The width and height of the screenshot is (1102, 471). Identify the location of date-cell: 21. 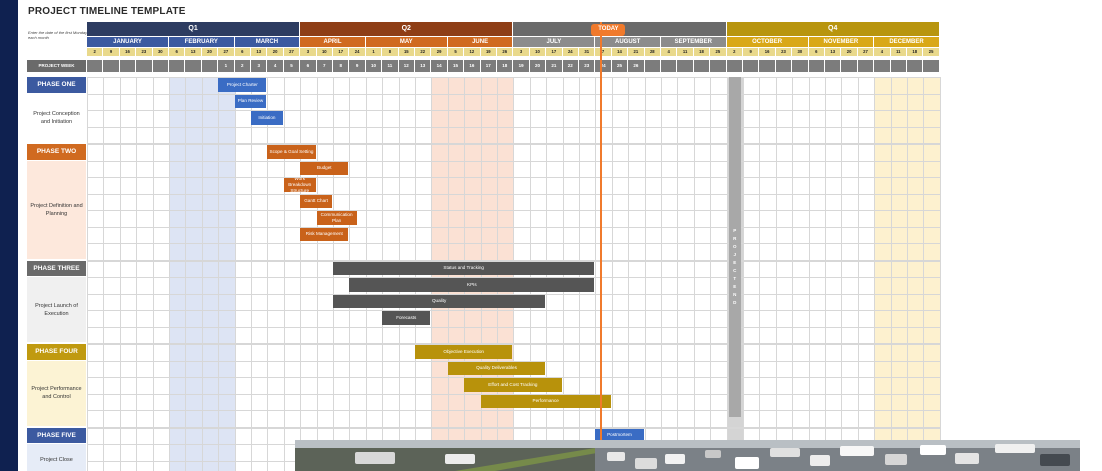
(636, 52).